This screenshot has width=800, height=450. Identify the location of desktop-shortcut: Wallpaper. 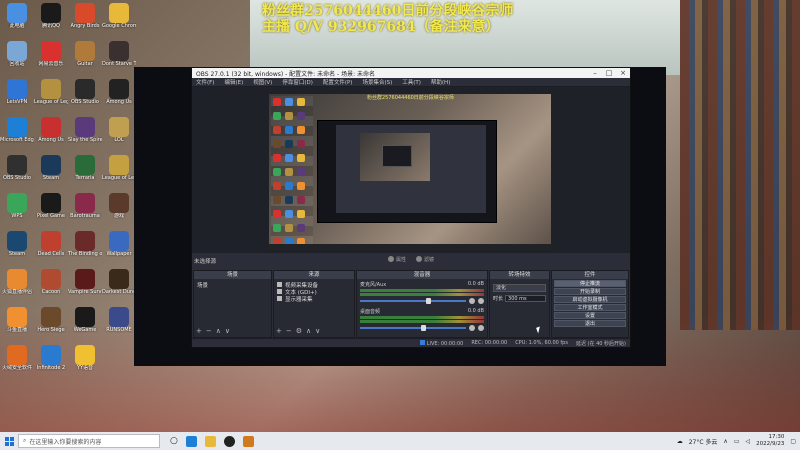
(119, 247).